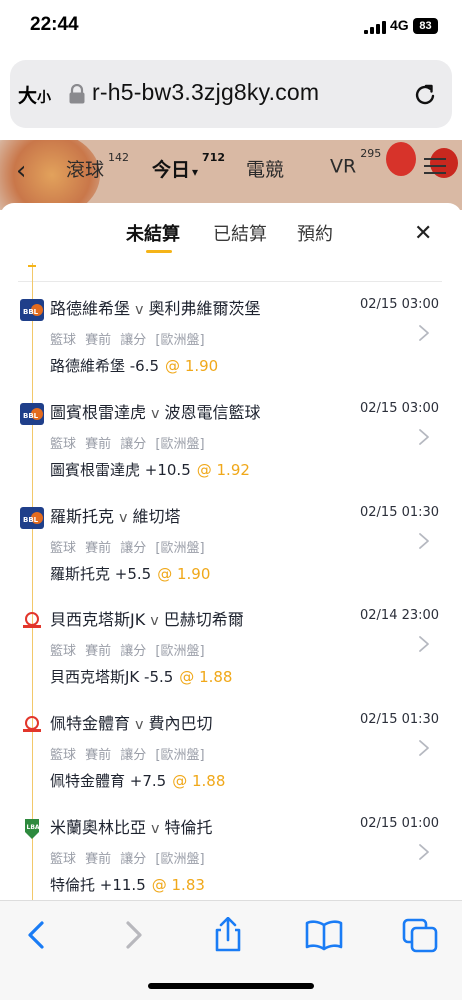 This screenshot has width=462, height=1000. Describe the element at coordinates (159, 251) in the screenshot. I see `active-tab-indicator` at that location.